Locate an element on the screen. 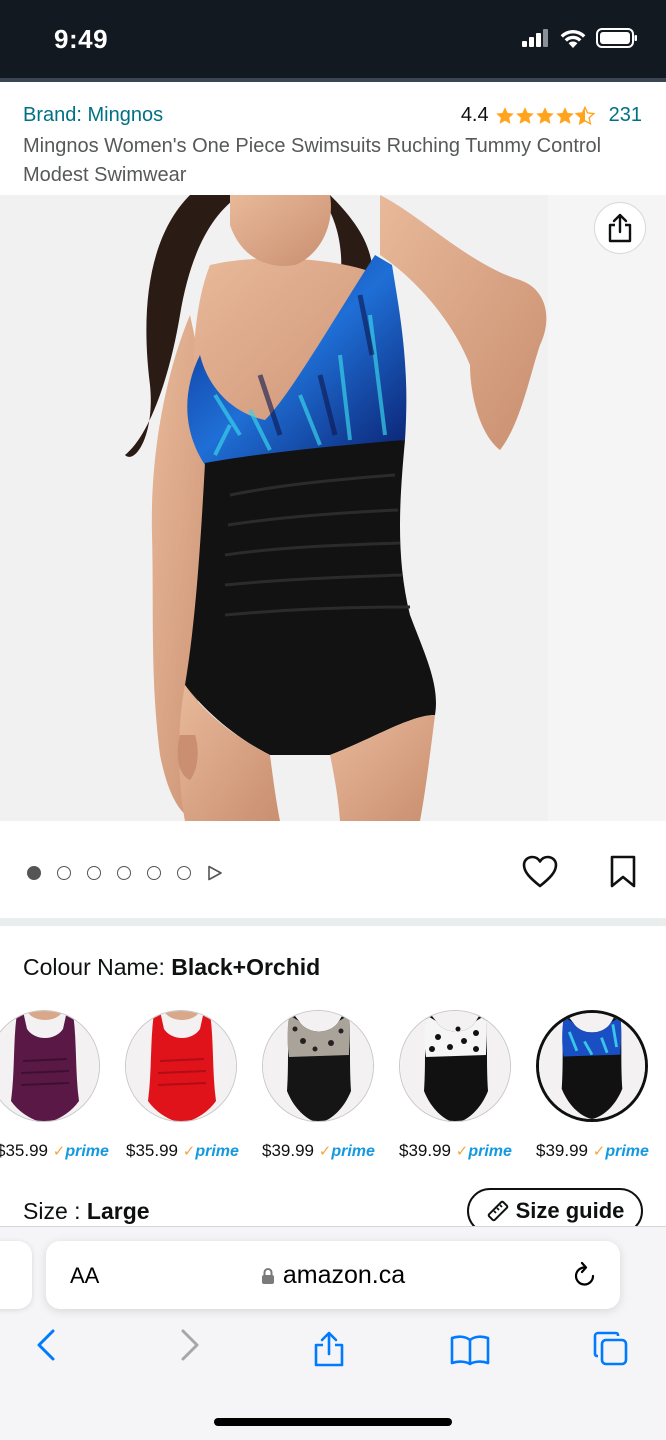 This screenshot has width=666, height=1440. url-display: amazon.ca is located at coordinates (333, 1275).